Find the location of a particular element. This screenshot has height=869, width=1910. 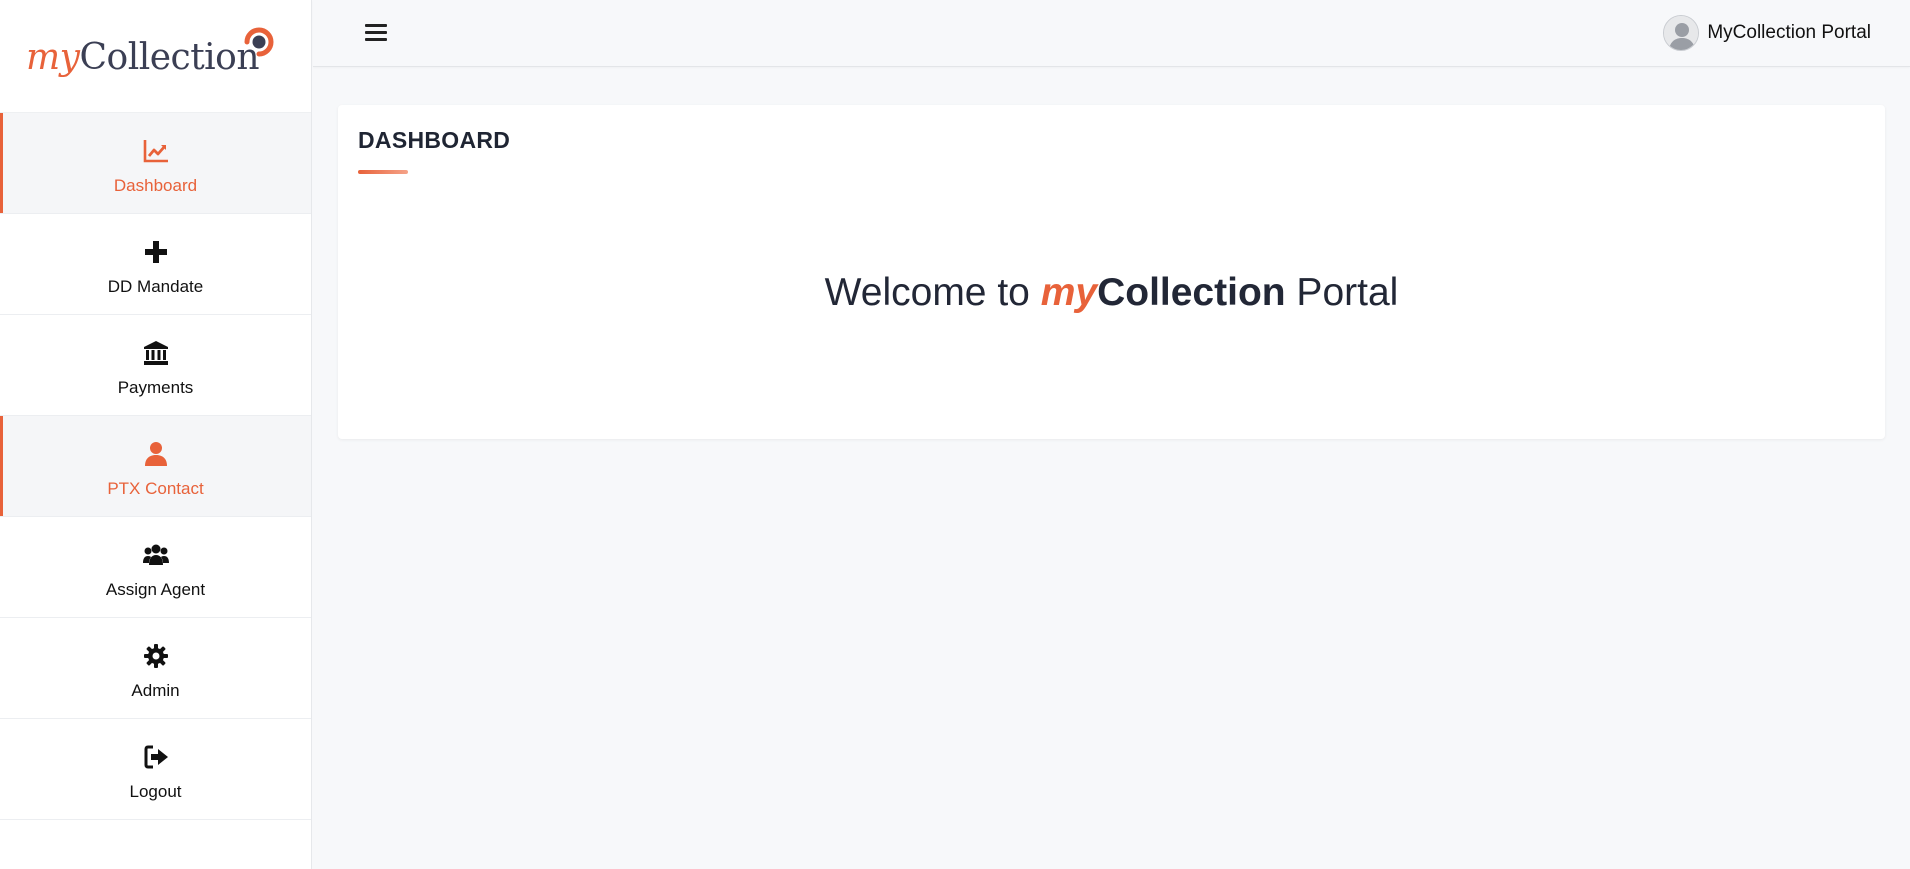

welcome-prefix: Welcome to is located at coordinates (932, 292).